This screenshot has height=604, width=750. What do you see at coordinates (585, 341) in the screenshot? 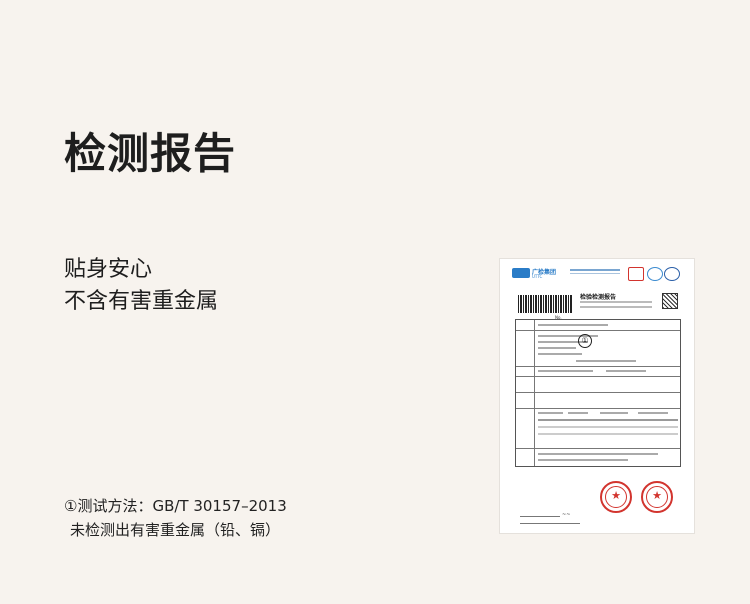
I see `report-marker: ①` at bounding box center [585, 341].